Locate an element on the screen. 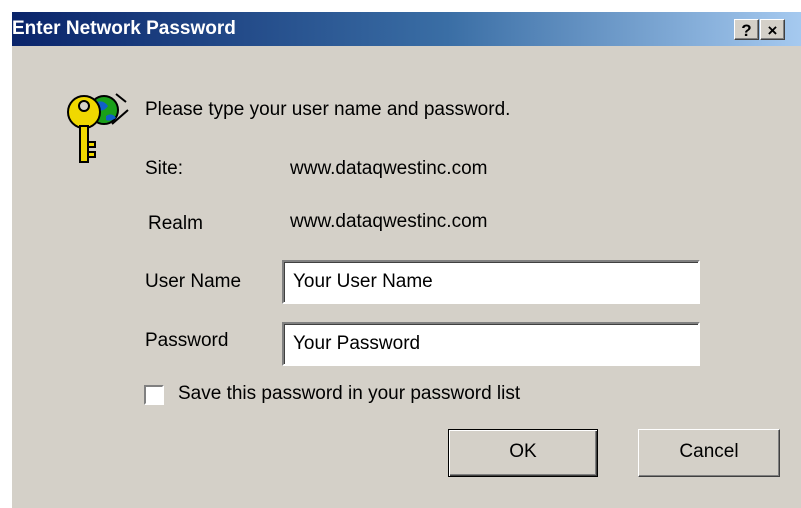 The height and width of the screenshot is (508, 801). ok-button-label: OK is located at coordinates (523, 451).